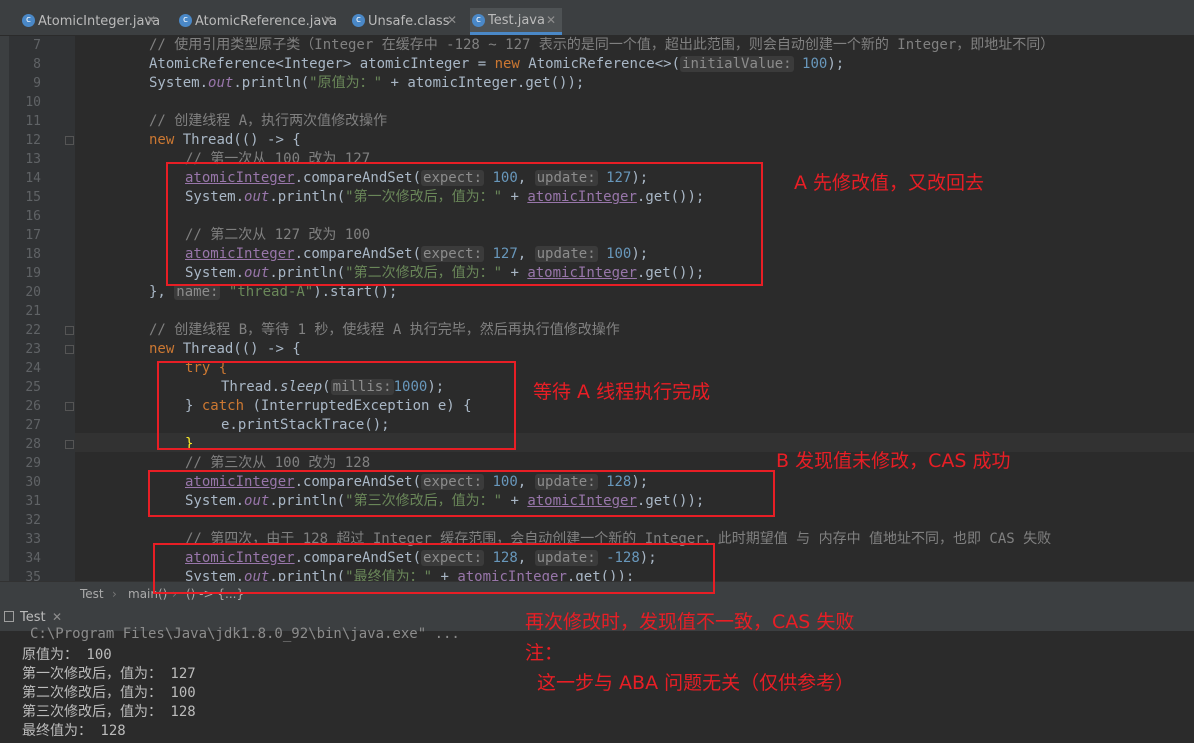 The height and width of the screenshot is (743, 1194). Describe the element at coordinates (33, 387) in the screenshot. I see `line-number: 25` at that location.